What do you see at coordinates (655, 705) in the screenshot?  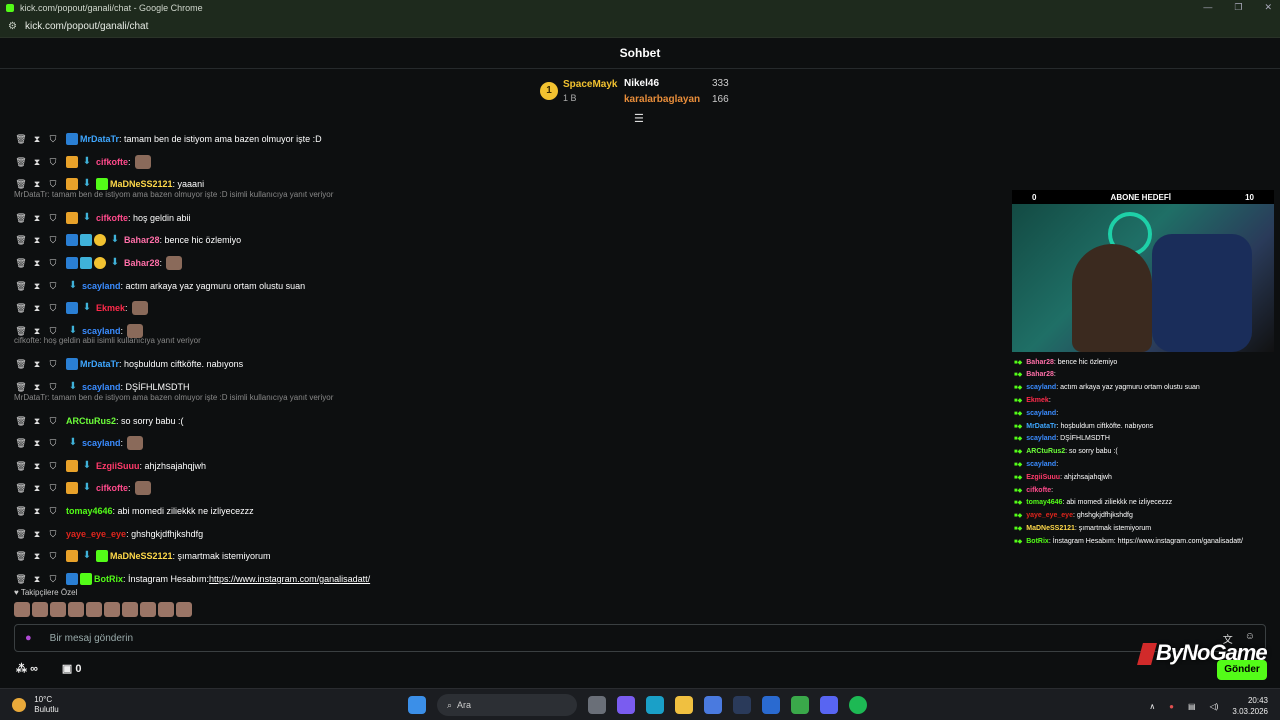 I see `edge-icon` at bounding box center [655, 705].